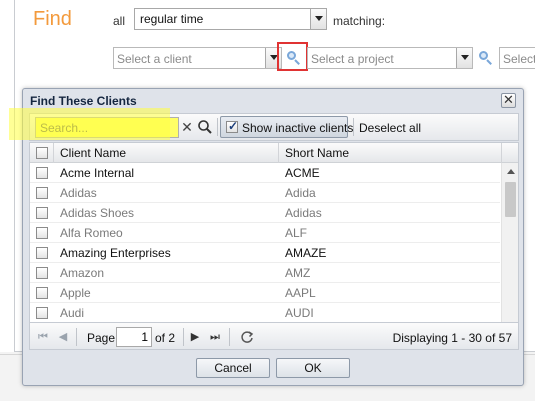  I want to click on show-inactive-toggle: Show inactive clients, so click(286, 127).